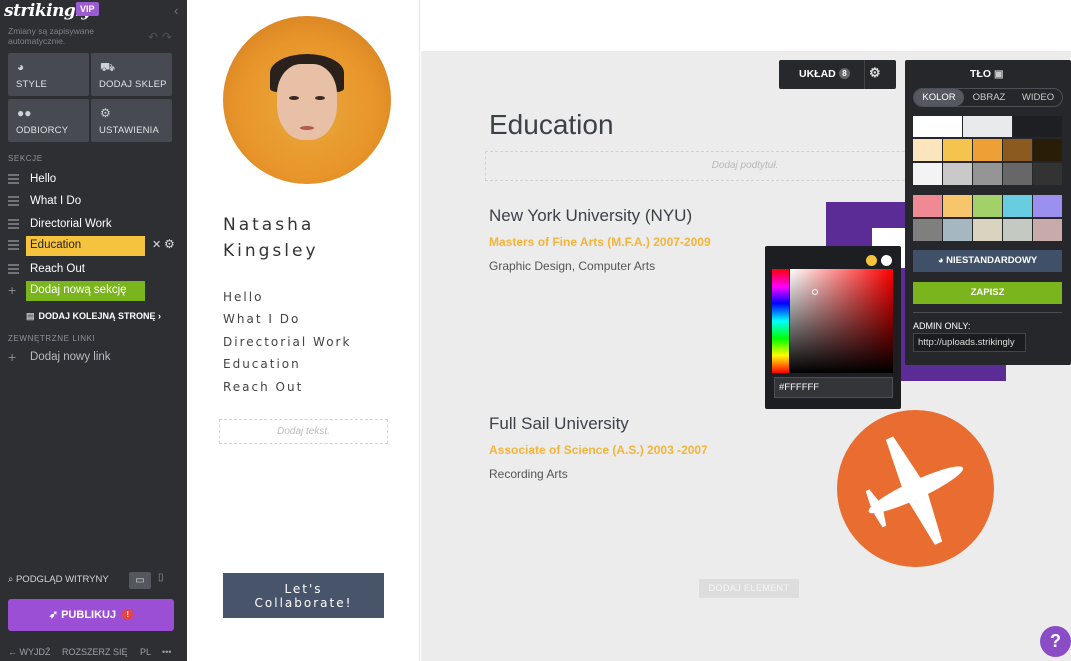 The height and width of the screenshot is (661, 1071). I want to click on site-owner-name: Natasha Kingsley, so click(271, 238).